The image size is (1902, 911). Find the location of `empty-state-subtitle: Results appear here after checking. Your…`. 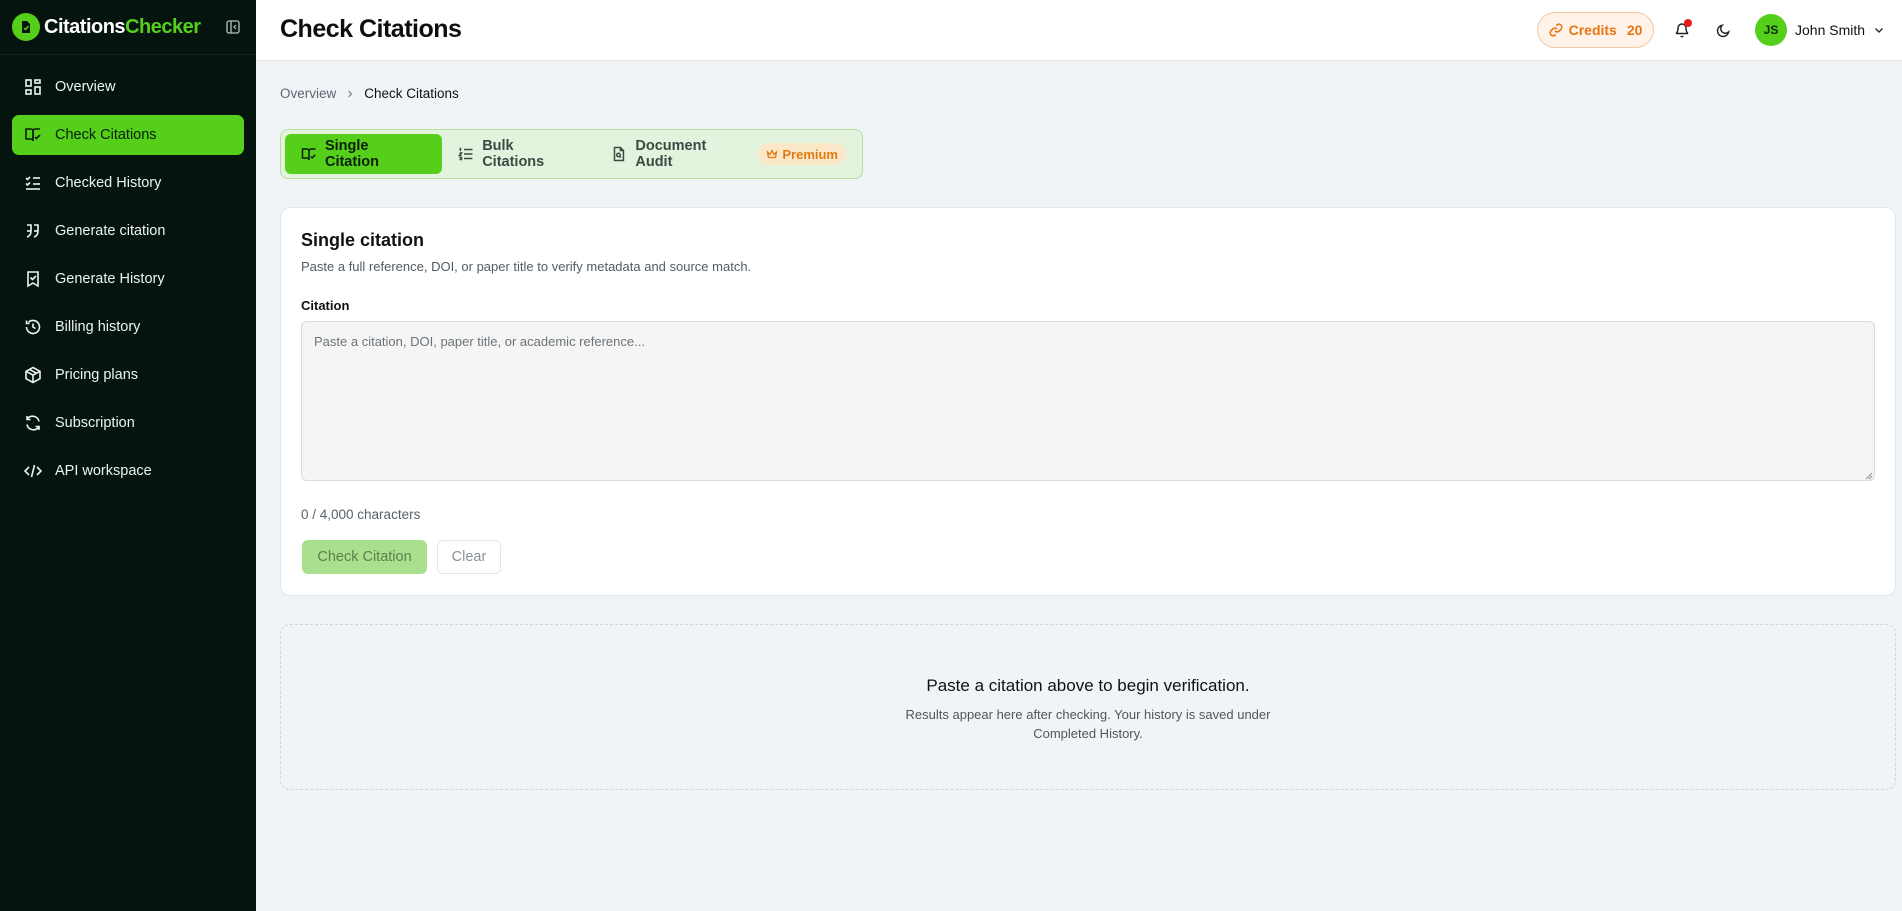

empty-state-subtitle: Results appear here after checking. Your… is located at coordinates (1088, 724).